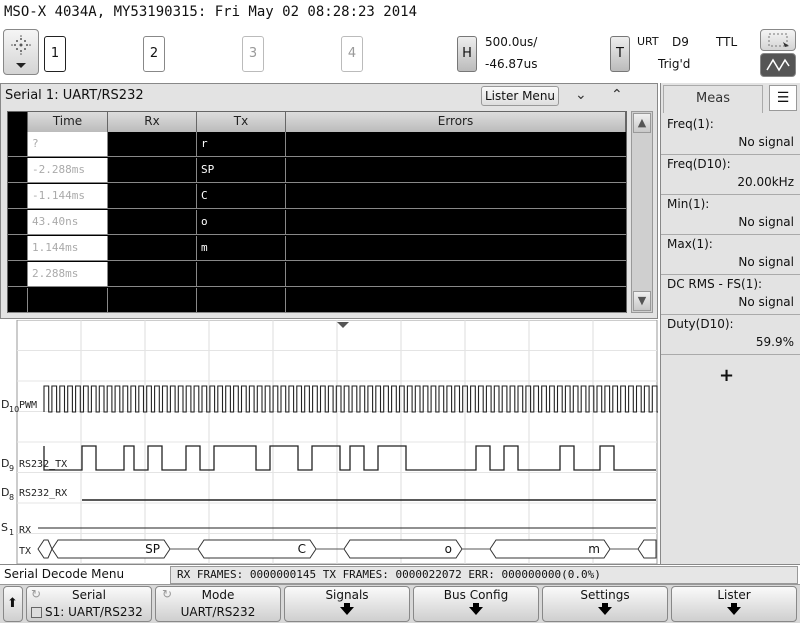 The width and height of the screenshot is (800, 623). What do you see at coordinates (476, 595) in the screenshot?
I see `bus-config-softkey-label: Bus Config` at bounding box center [476, 595].